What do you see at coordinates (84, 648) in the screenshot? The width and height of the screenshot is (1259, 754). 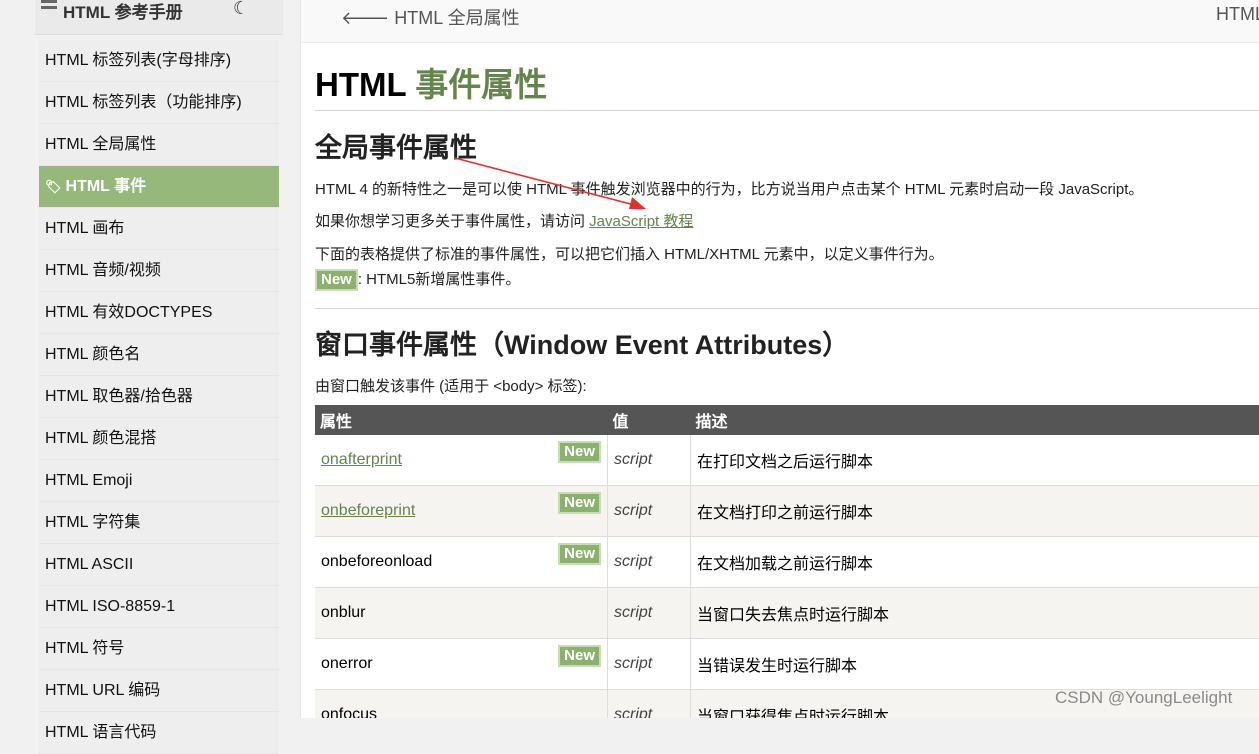 I see `sidebar-item-label: HTML 符号` at bounding box center [84, 648].